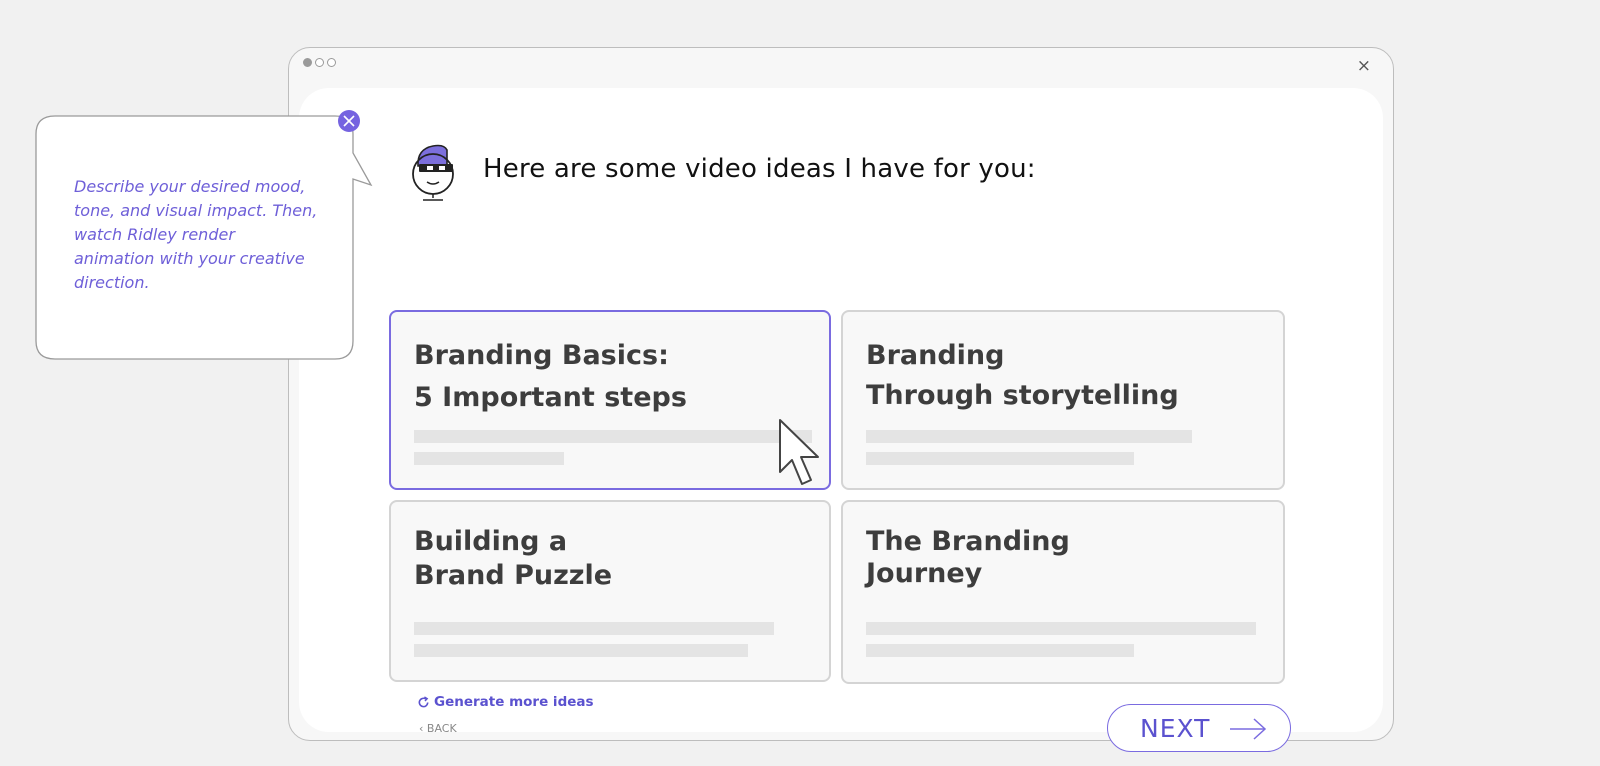 The image size is (1600, 766). I want to click on idea-card-title-line2: Brand Puzzle, so click(513, 575).